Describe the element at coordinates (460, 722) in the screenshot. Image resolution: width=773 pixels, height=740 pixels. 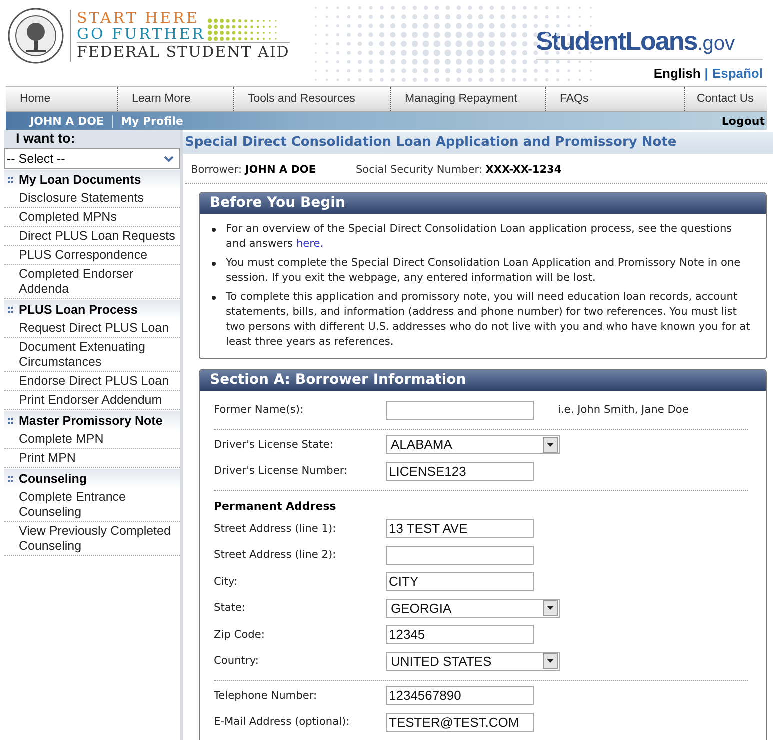
I see `text-field: TESTER@TEST.COM` at that location.